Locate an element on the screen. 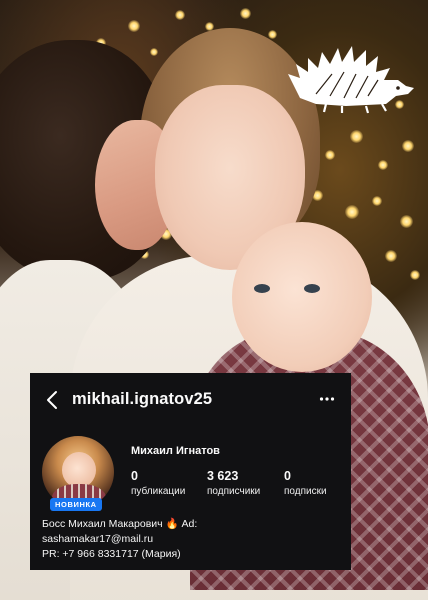 This screenshot has height=600, width=428. stat-posts-label: публикации is located at coordinates (158, 491).